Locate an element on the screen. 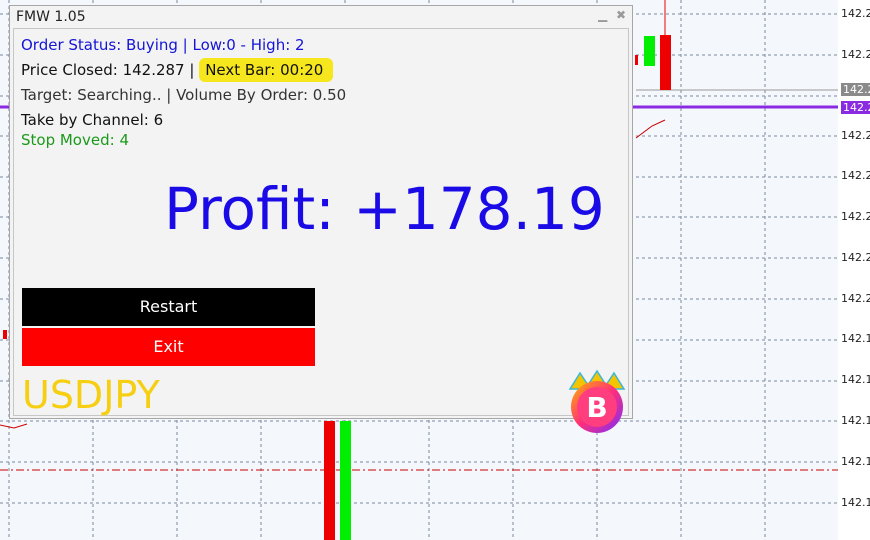 This screenshot has height=540, width=870. panel-title: FMW 1.05 is located at coordinates (51, 17).